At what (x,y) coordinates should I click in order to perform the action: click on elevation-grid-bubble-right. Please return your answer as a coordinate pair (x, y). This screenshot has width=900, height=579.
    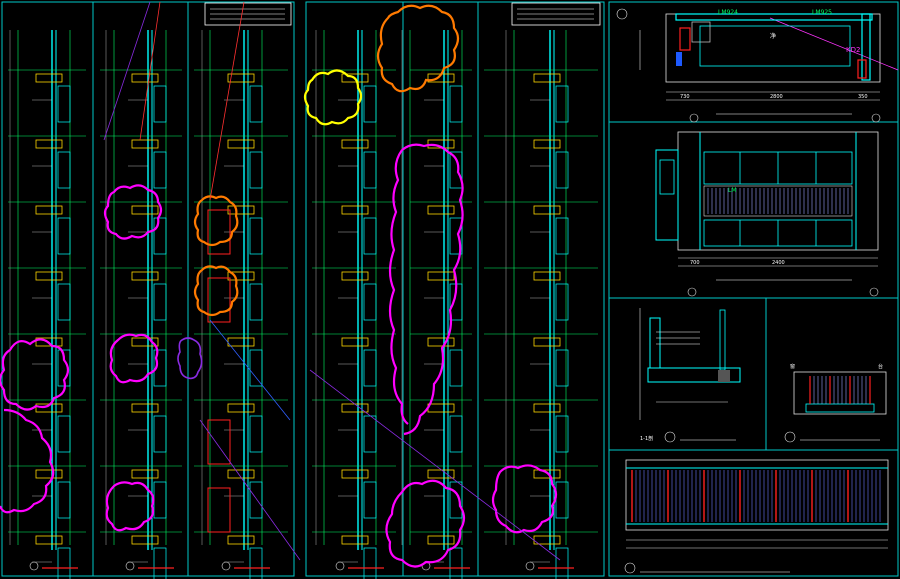
    Looking at the image, I should click on (874, 292).